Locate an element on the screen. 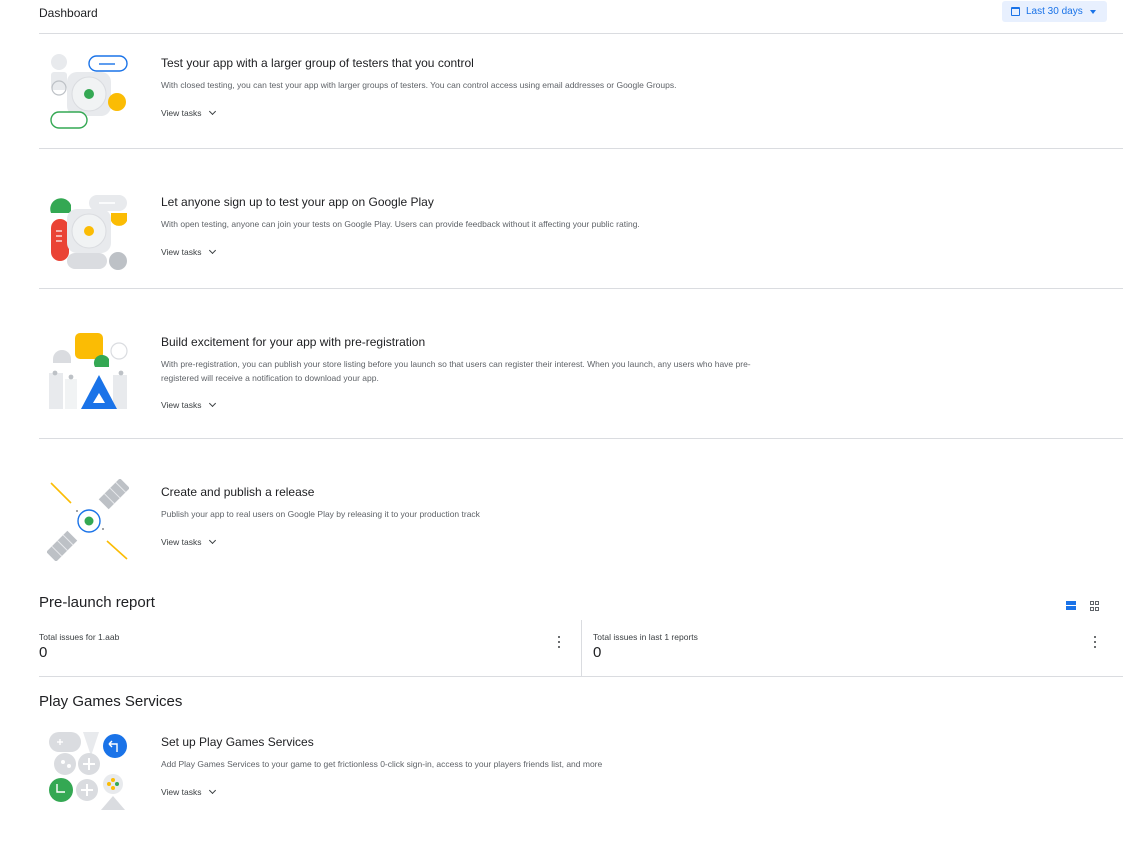  divider is located at coordinates (581, 676).